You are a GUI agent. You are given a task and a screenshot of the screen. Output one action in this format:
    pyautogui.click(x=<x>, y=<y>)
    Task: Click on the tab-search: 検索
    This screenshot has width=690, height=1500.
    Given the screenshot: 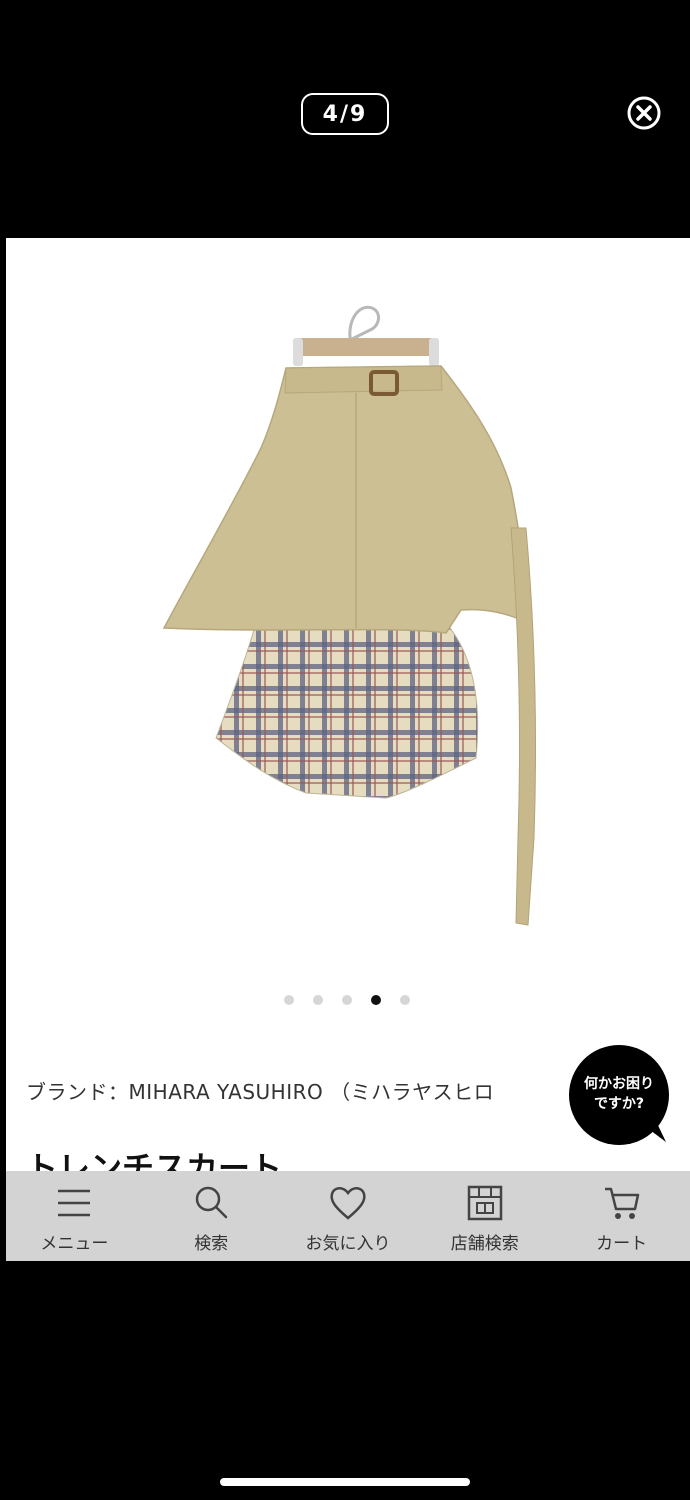 What is the action you would take?
    pyautogui.click(x=211, y=1216)
    